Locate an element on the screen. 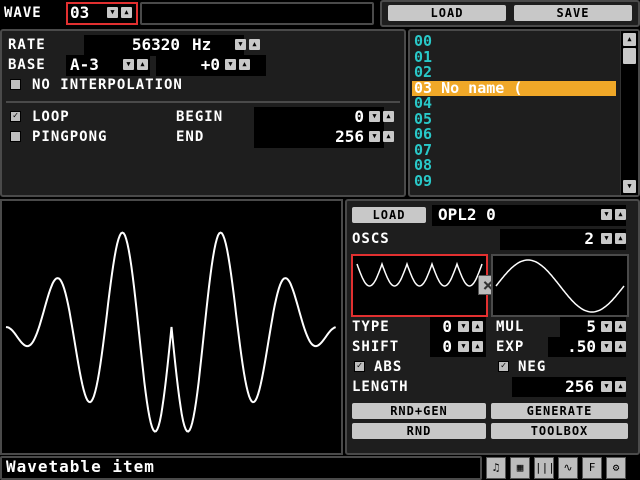  neg-label: NEG is located at coordinates (532, 367).